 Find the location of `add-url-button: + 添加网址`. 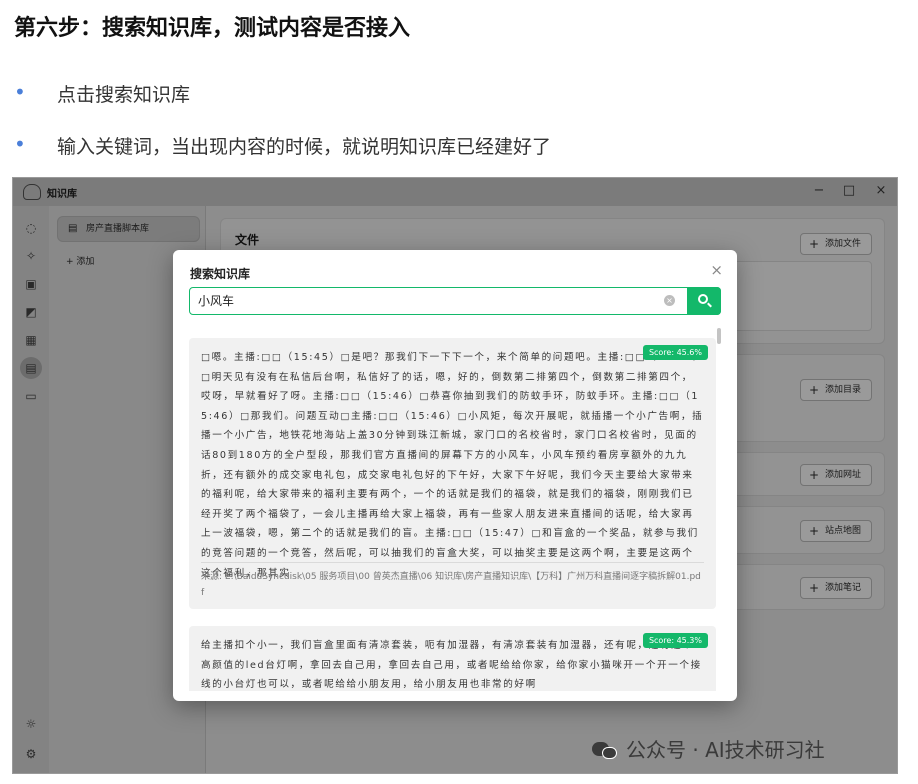

add-url-button: + 添加网址 is located at coordinates (835, 475).